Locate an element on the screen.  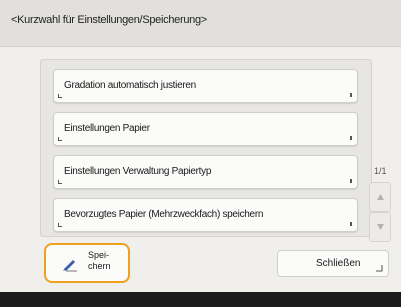
bottom-bar is located at coordinates (200, 299).